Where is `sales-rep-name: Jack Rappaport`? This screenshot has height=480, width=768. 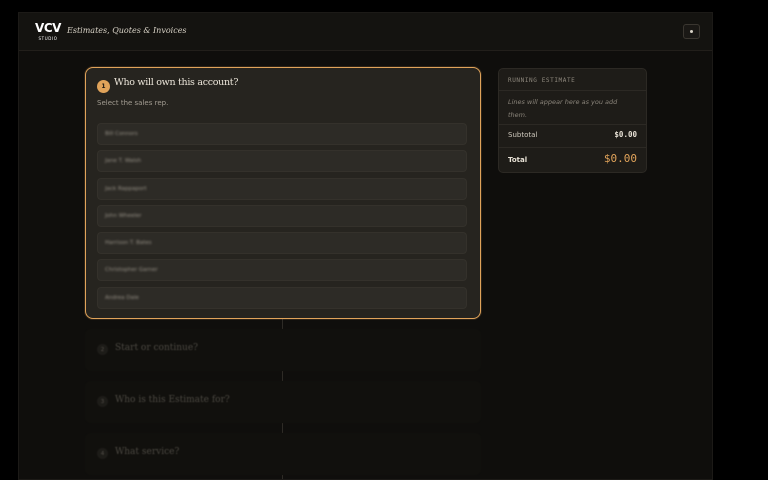 sales-rep-name: Jack Rappaport is located at coordinates (126, 188).